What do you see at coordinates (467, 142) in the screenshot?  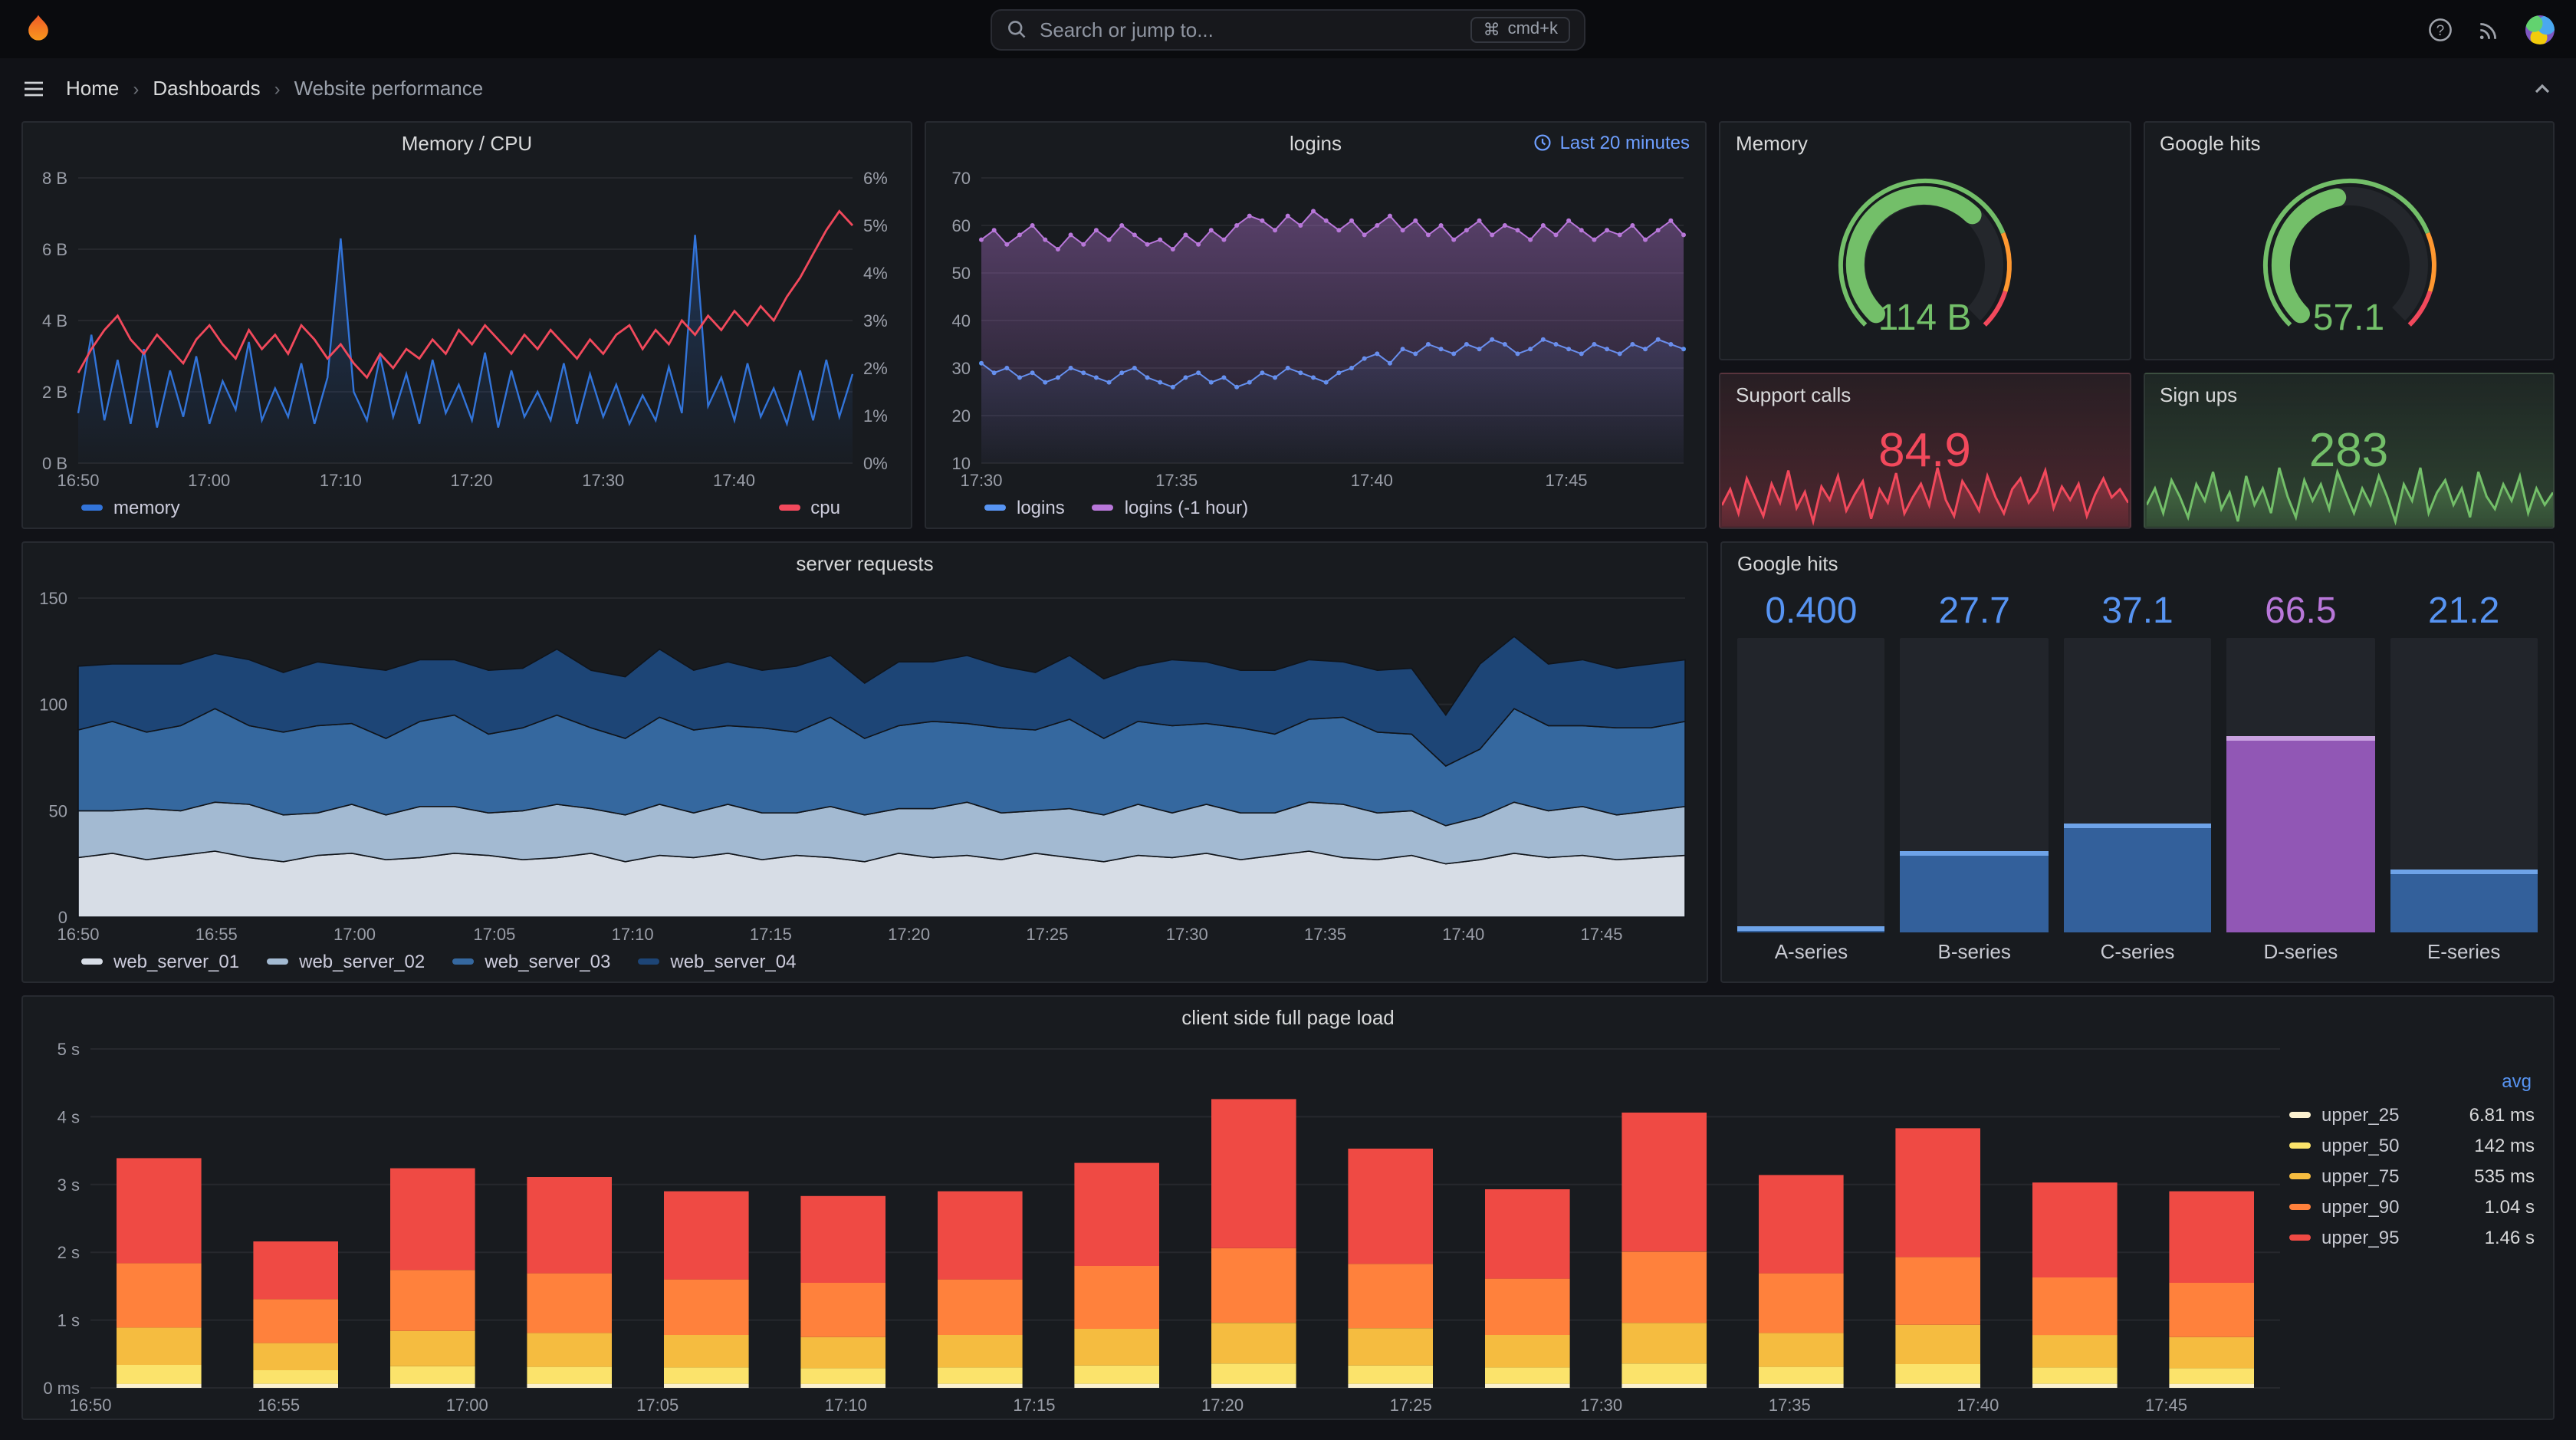 I see `panel-title: Memory / CPU` at bounding box center [467, 142].